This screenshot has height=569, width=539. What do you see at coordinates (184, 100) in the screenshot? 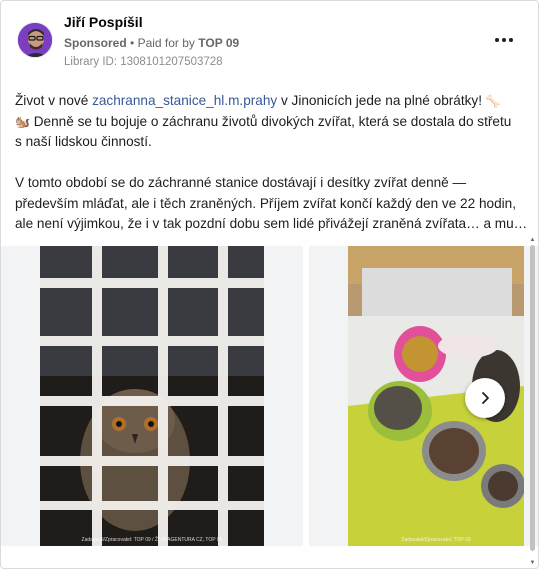
I see `hashtag-link: zachranna_stanice_hl.m.prahy` at bounding box center [184, 100].